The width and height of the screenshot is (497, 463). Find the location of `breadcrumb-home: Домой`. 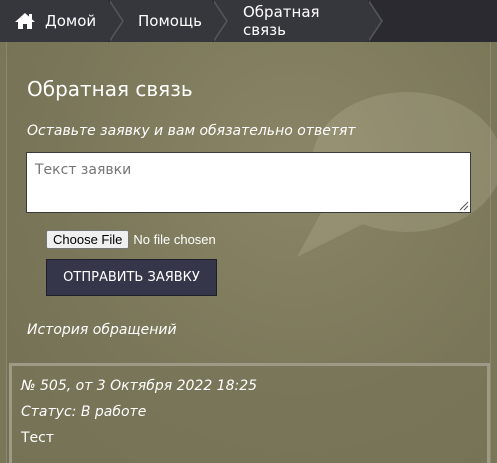

breadcrumb-home: Домой is located at coordinates (62, 21).